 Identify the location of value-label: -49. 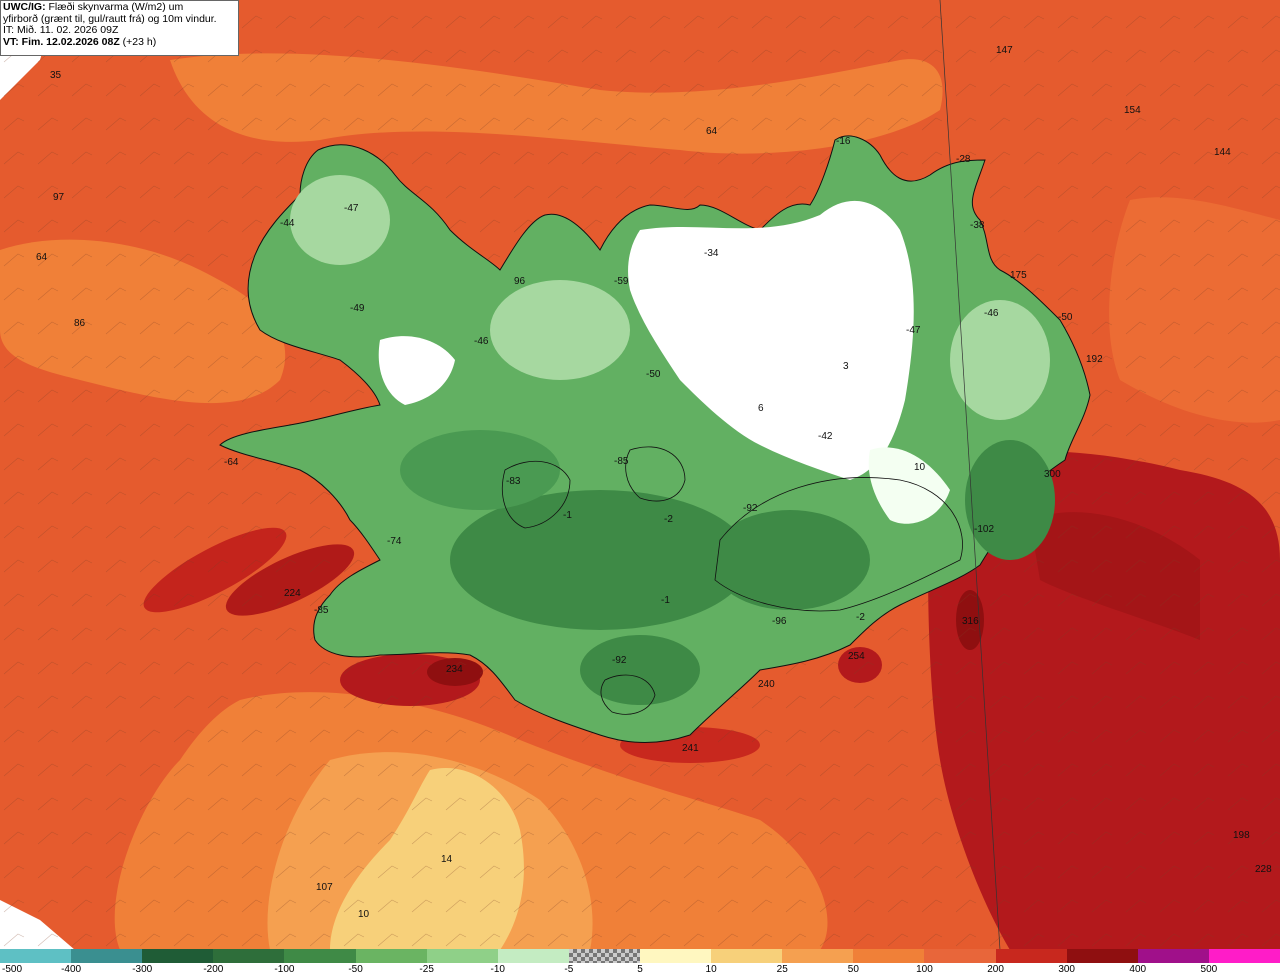
(357, 308).